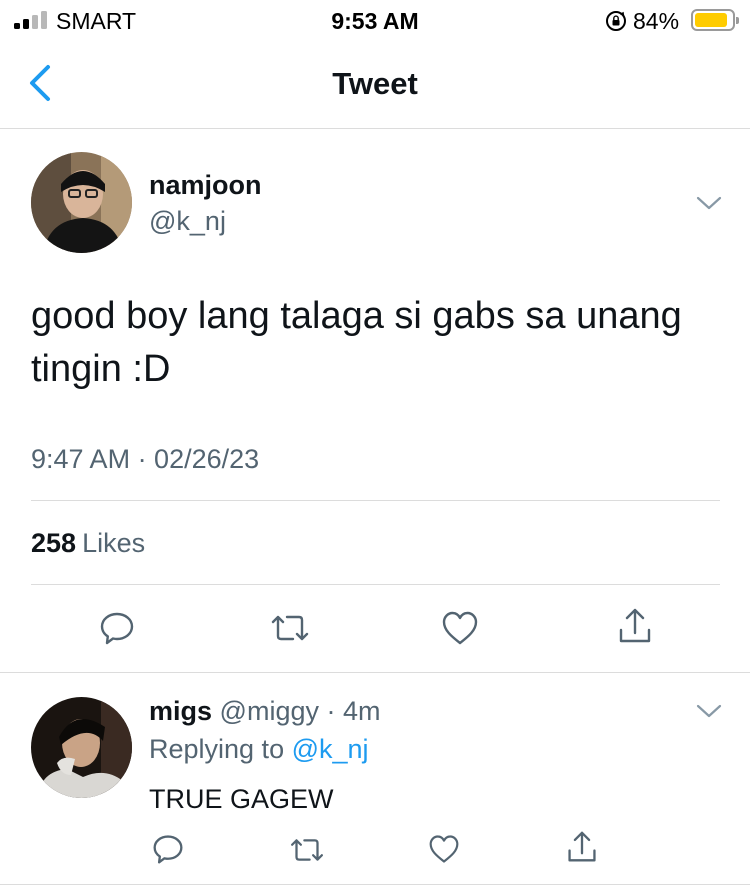 The image size is (750, 886). I want to click on battery-icon, so click(715, 20).